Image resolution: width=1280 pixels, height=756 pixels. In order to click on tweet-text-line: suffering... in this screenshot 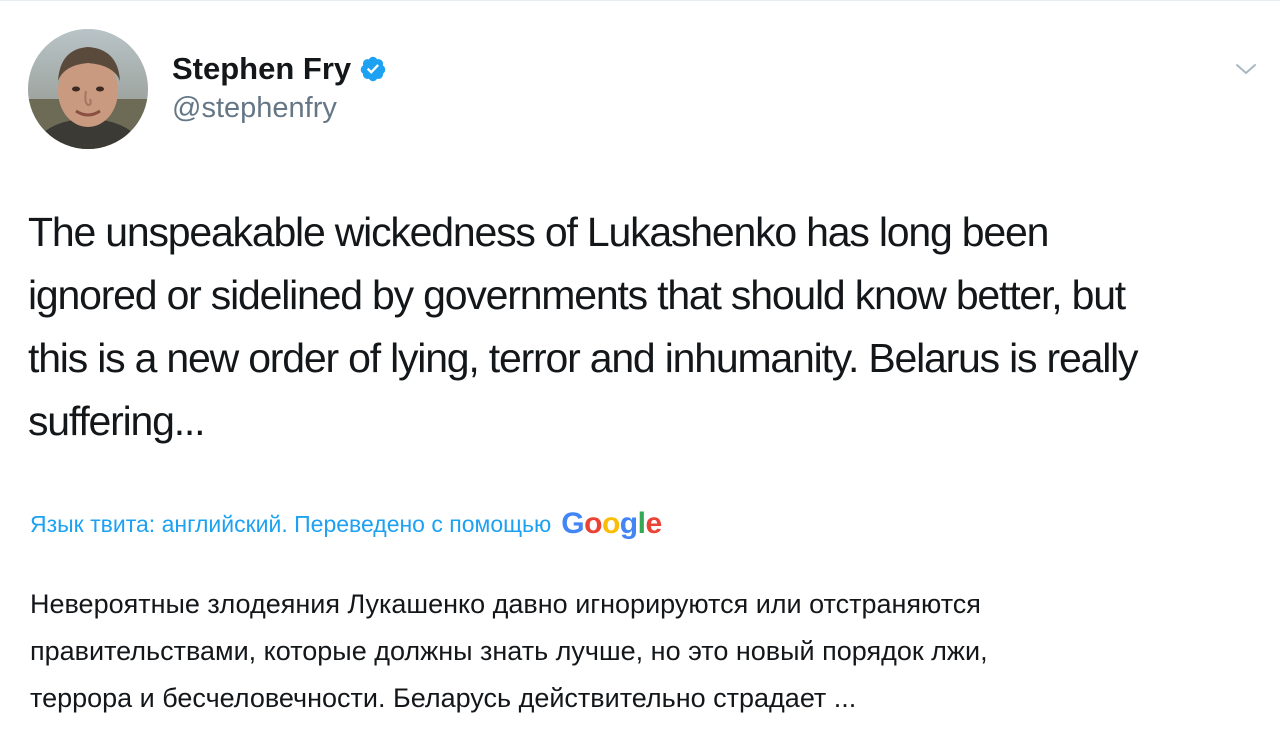, I will do `click(116, 421)`.